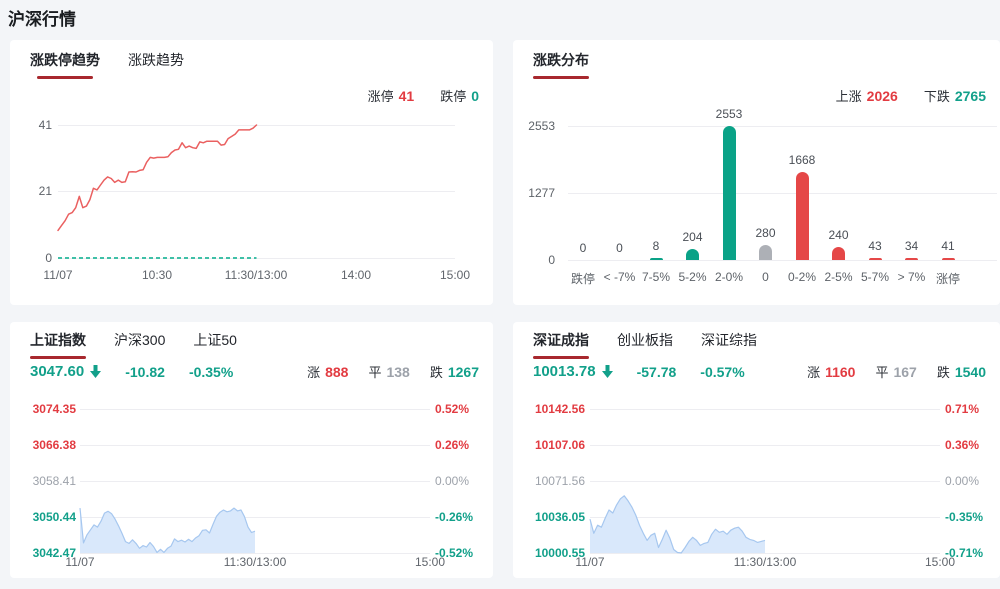  I want to click on tab-bar-sh: 上证指数 沪深300 上证50, so click(133, 344).